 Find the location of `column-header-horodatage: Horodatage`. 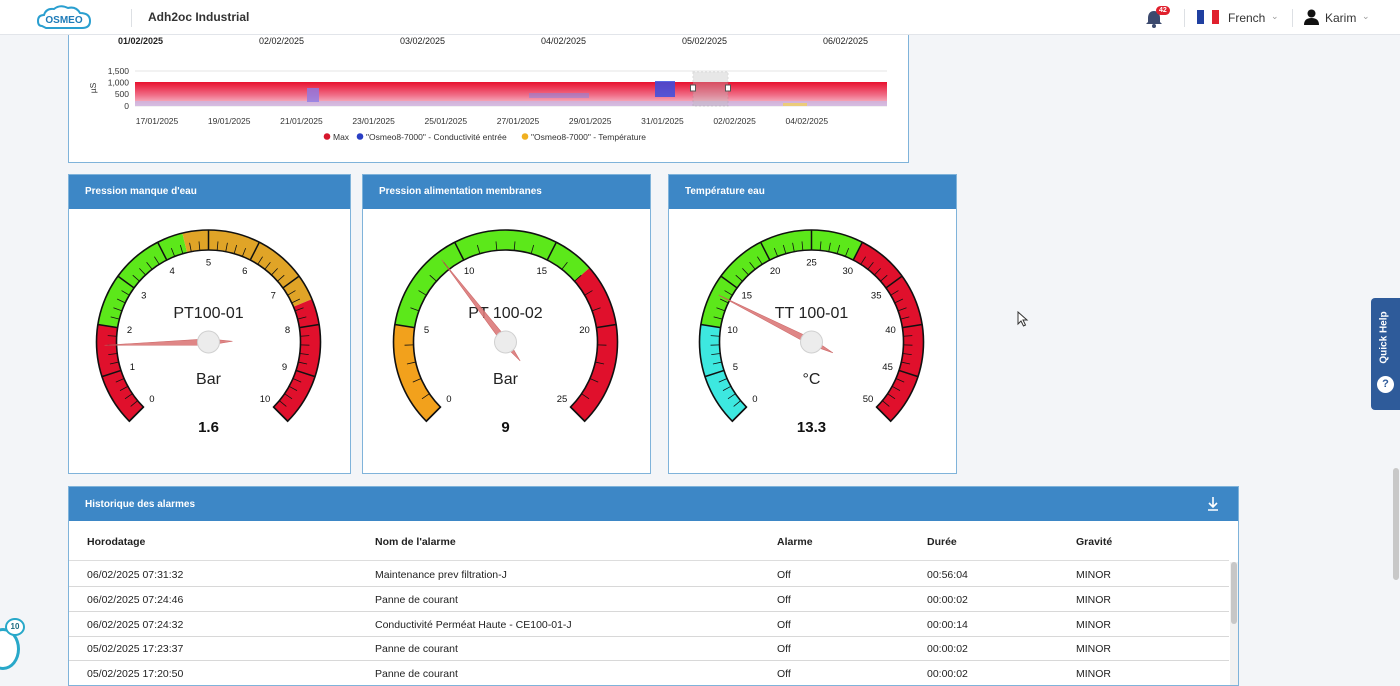

column-header-horodatage: Horodatage is located at coordinates (116, 542).